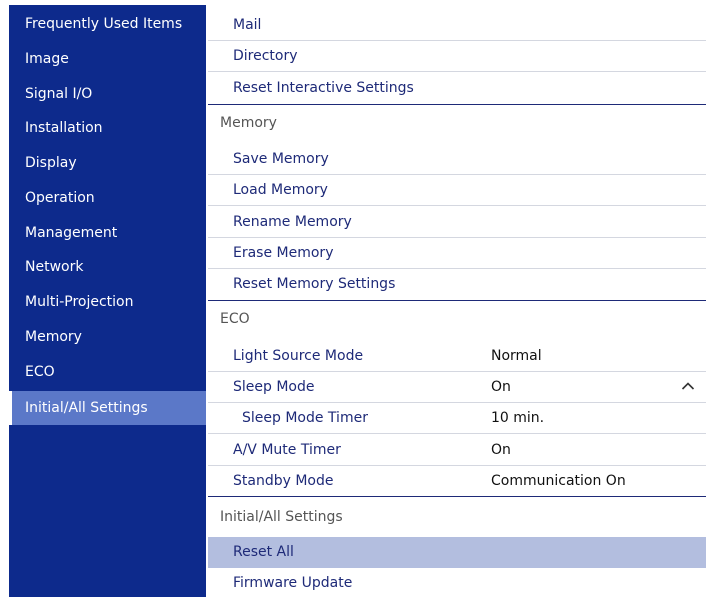  I want to click on av-mute-timer-label: A/V Mute Timer, so click(287, 450).